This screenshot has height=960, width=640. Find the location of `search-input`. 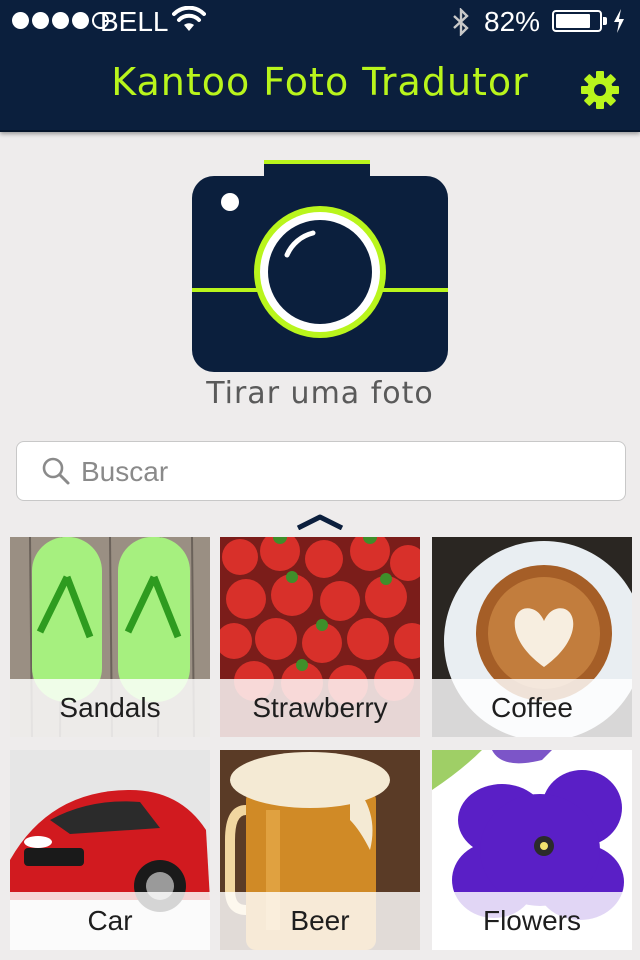

search-input is located at coordinates (341, 472).